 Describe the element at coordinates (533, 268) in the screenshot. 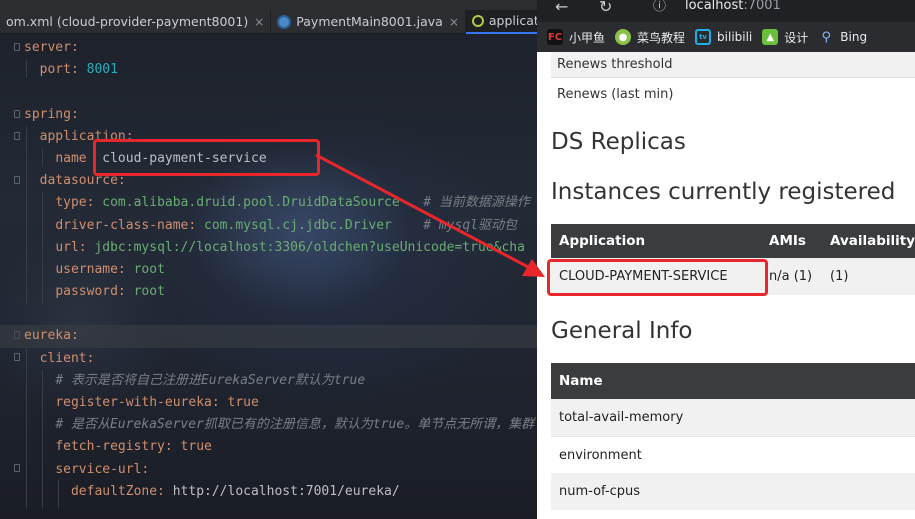

I see `arrow-head` at that location.